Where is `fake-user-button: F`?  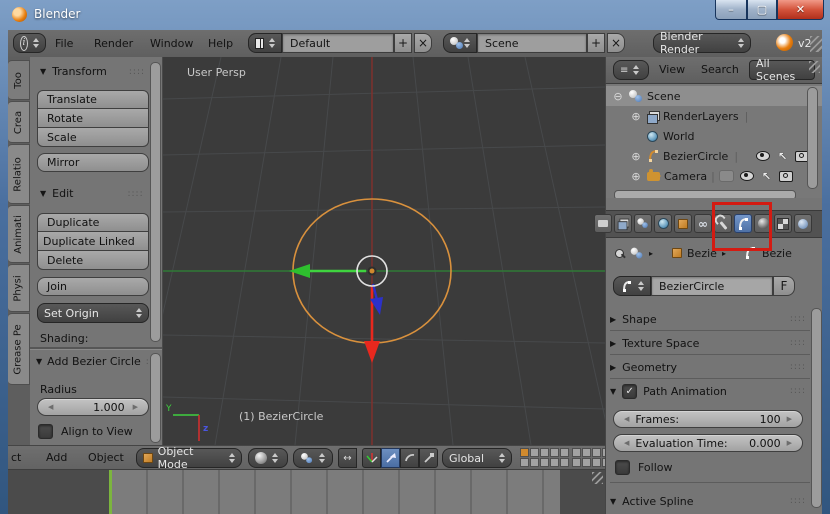
fake-user-button: F is located at coordinates (784, 286).